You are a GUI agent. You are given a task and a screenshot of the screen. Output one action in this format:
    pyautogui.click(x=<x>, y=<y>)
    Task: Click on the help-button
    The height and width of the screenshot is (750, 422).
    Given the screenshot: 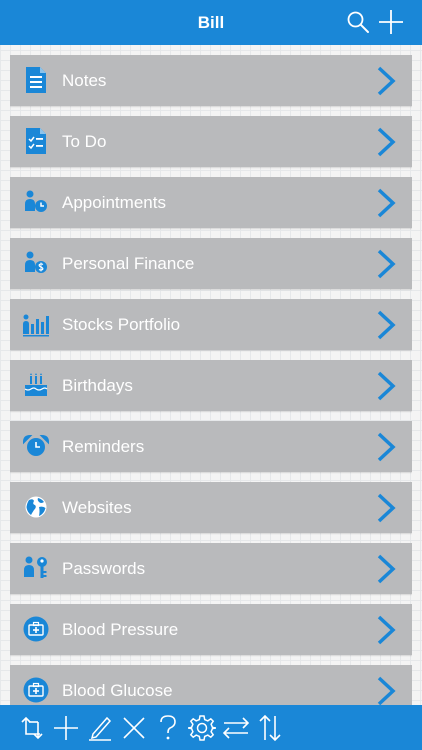 What is the action you would take?
    pyautogui.click(x=168, y=728)
    